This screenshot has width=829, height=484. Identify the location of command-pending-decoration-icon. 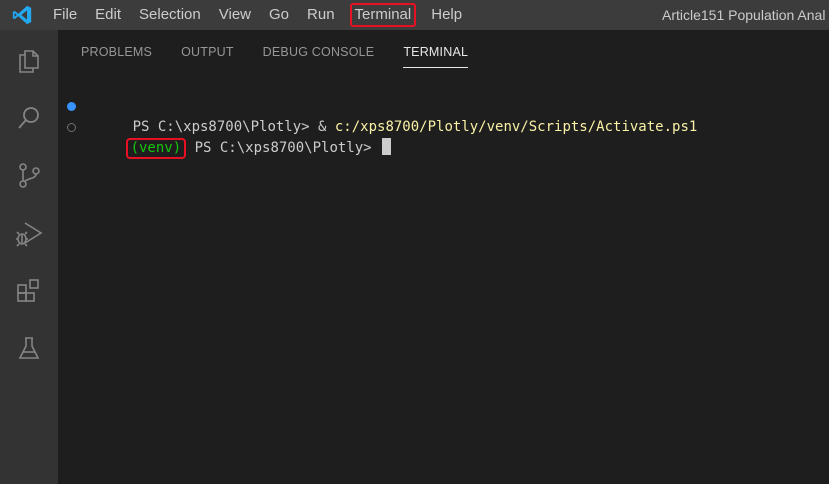
(71, 127).